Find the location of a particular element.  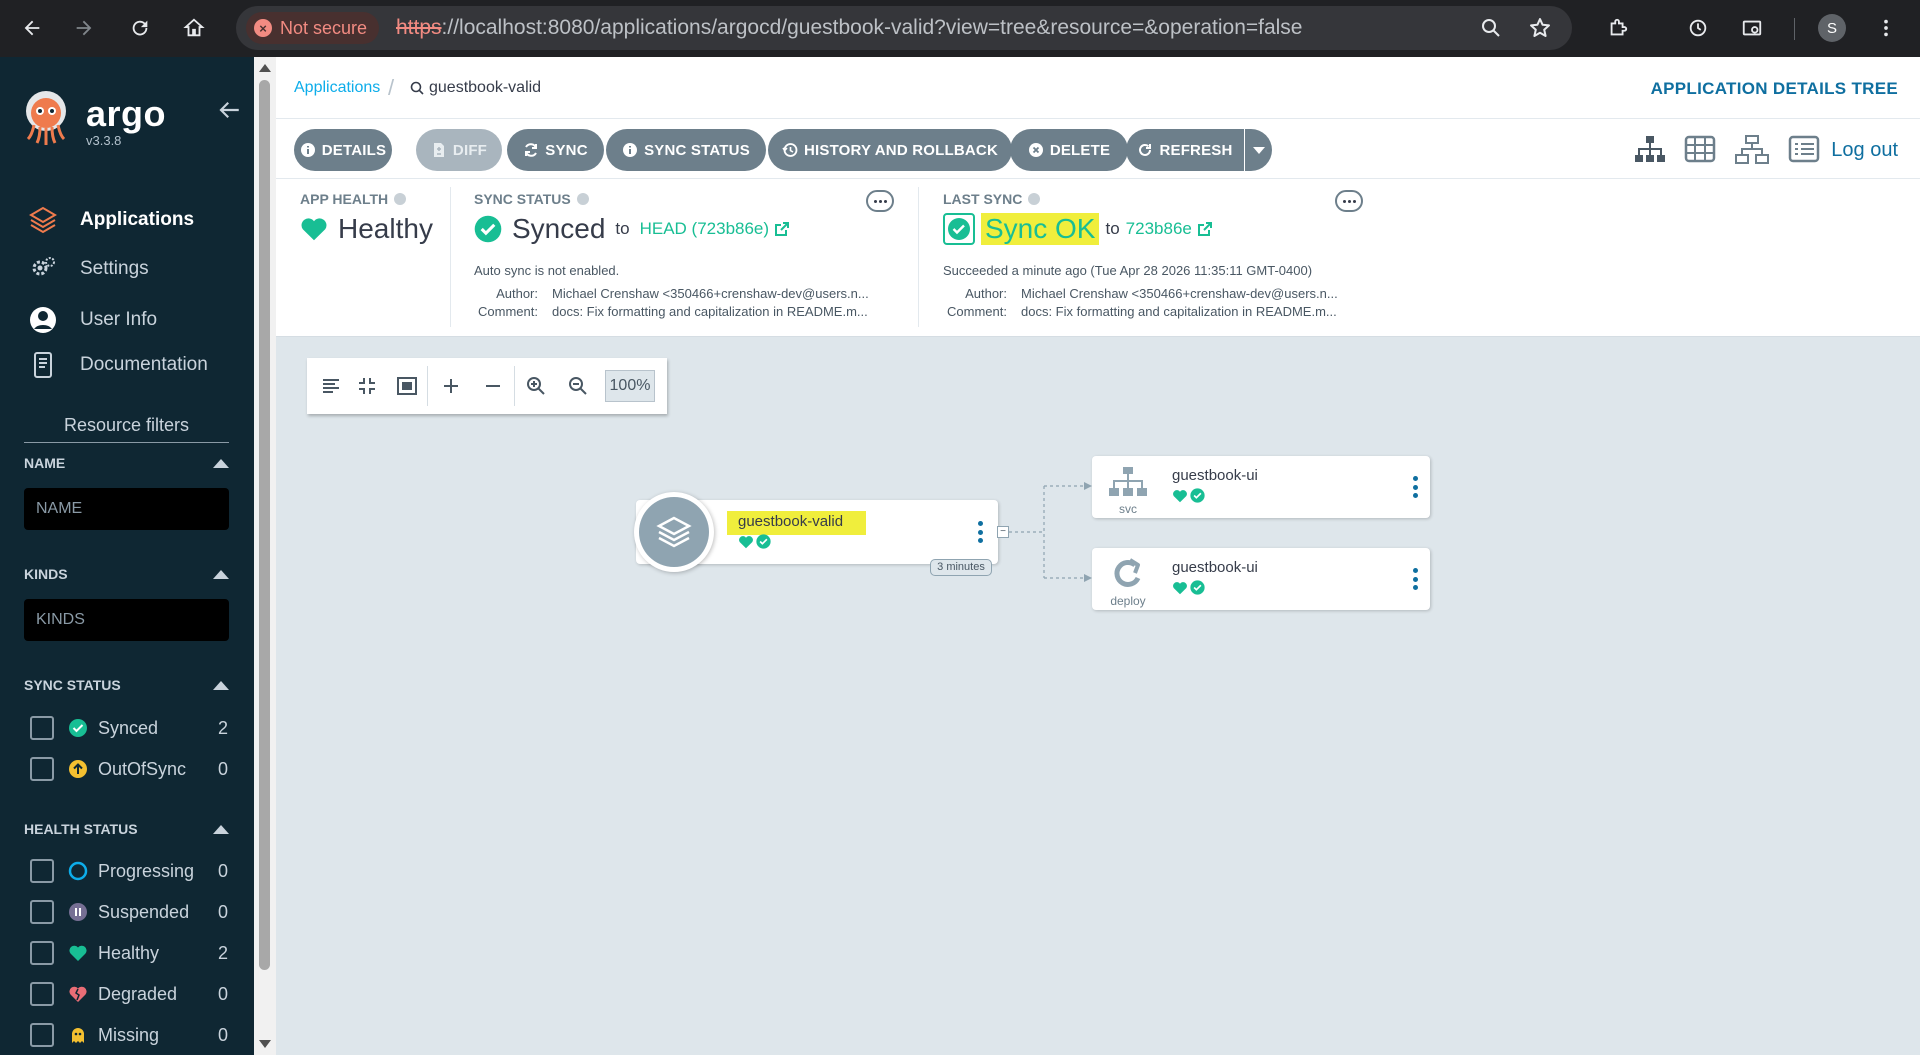

filter-label: Missing is located at coordinates (129, 1034).